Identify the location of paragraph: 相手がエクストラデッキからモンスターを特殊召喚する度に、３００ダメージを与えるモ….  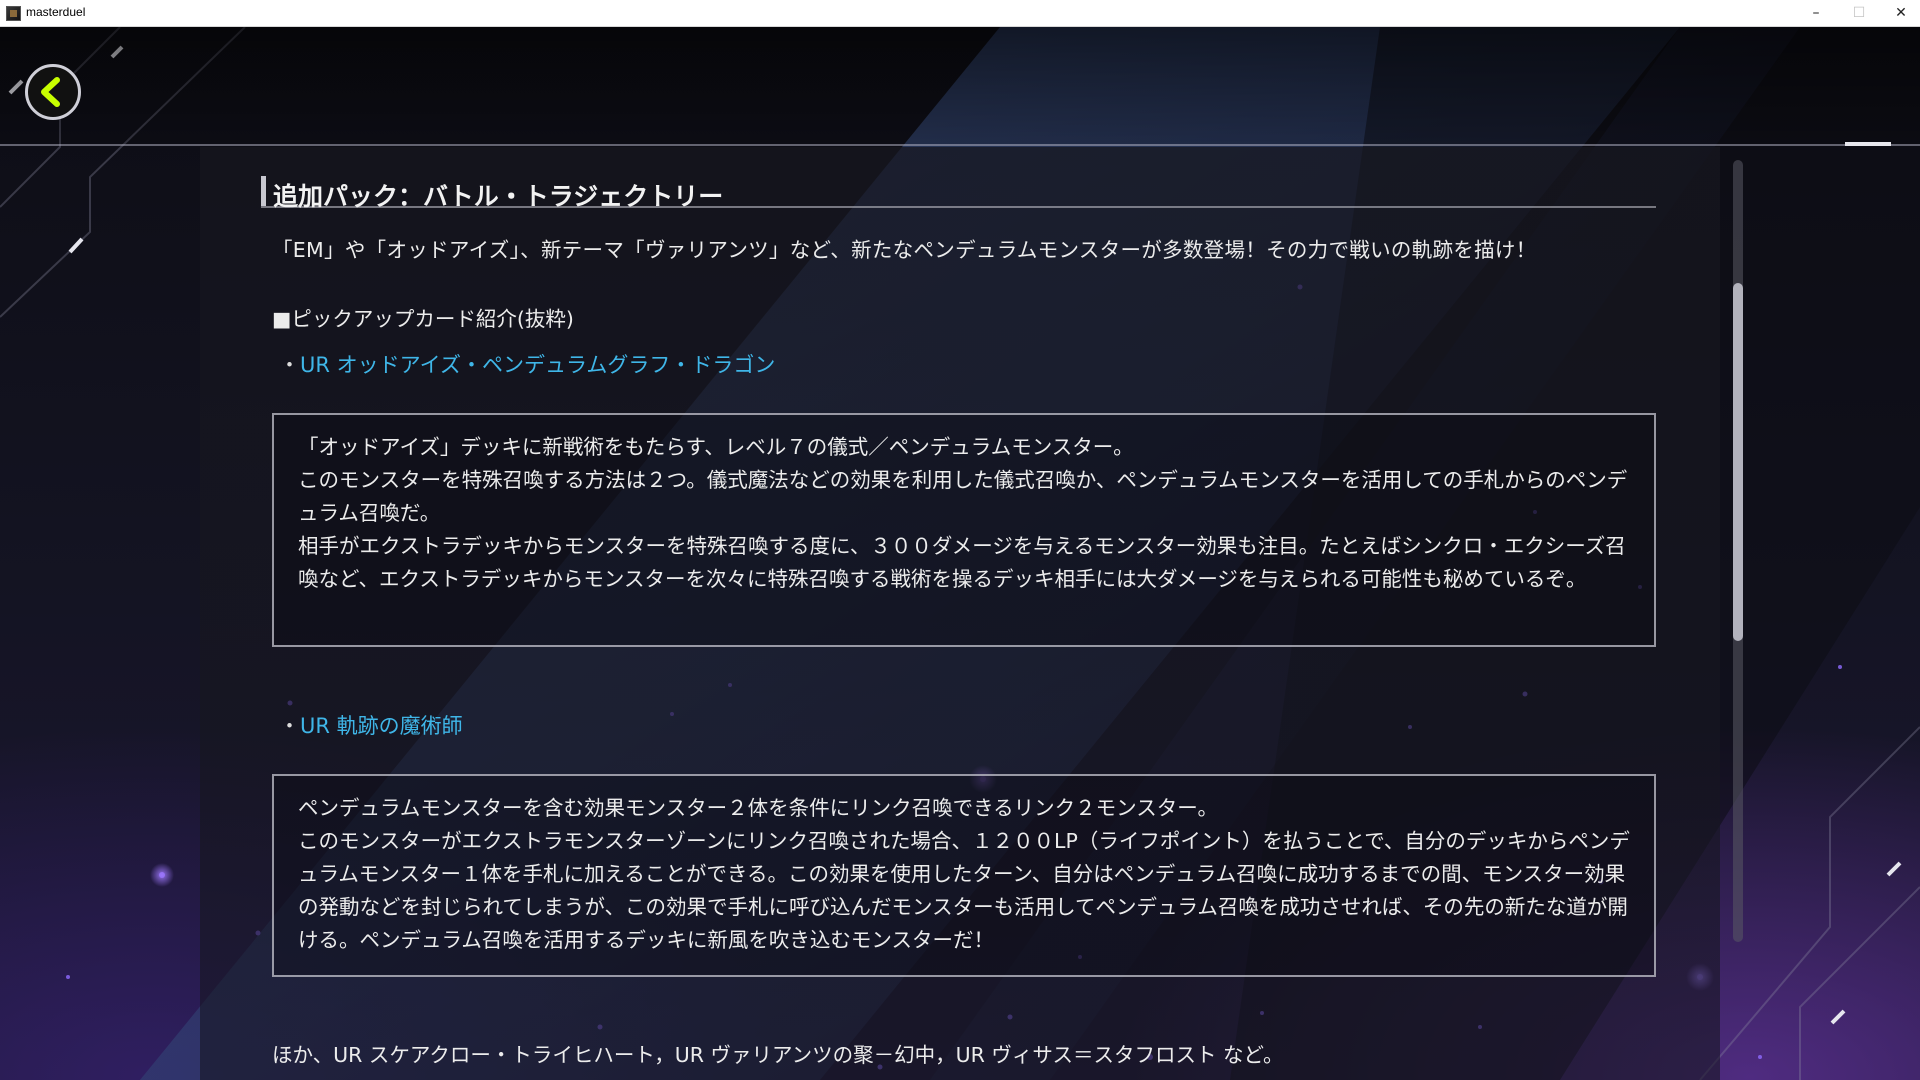
(962, 562).